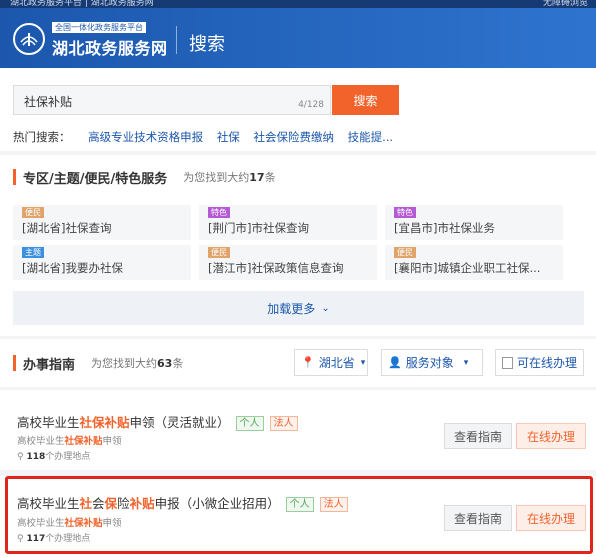  What do you see at coordinates (29, 39) in the screenshot?
I see `hubei-emblem-icon` at bounding box center [29, 39].